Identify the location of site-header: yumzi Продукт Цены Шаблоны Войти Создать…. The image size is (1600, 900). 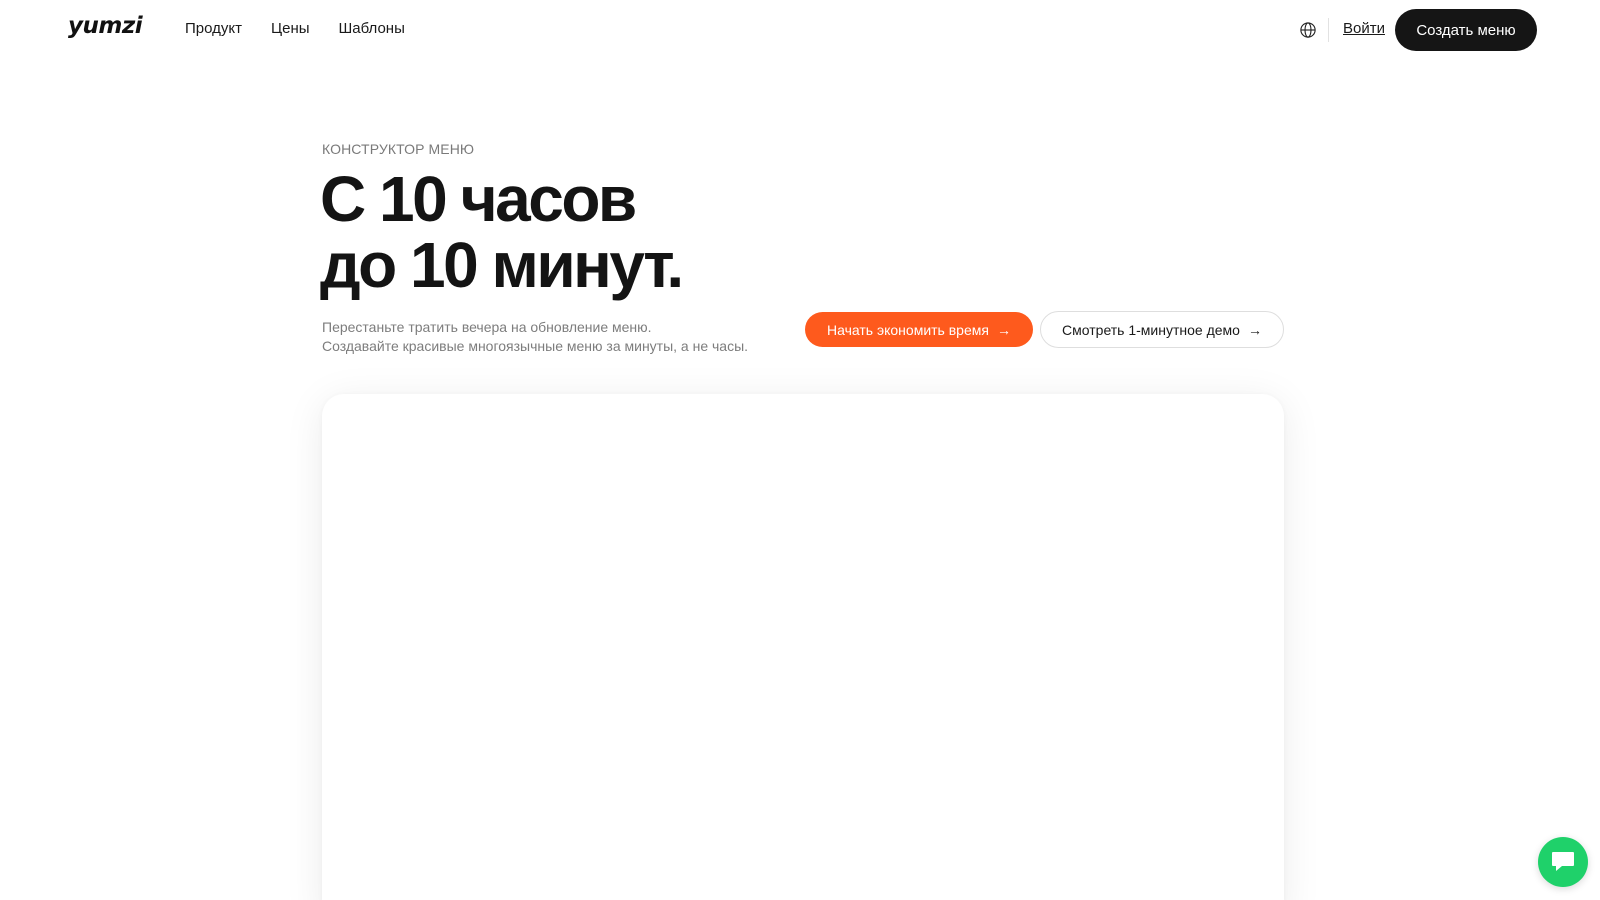
(800, 30).